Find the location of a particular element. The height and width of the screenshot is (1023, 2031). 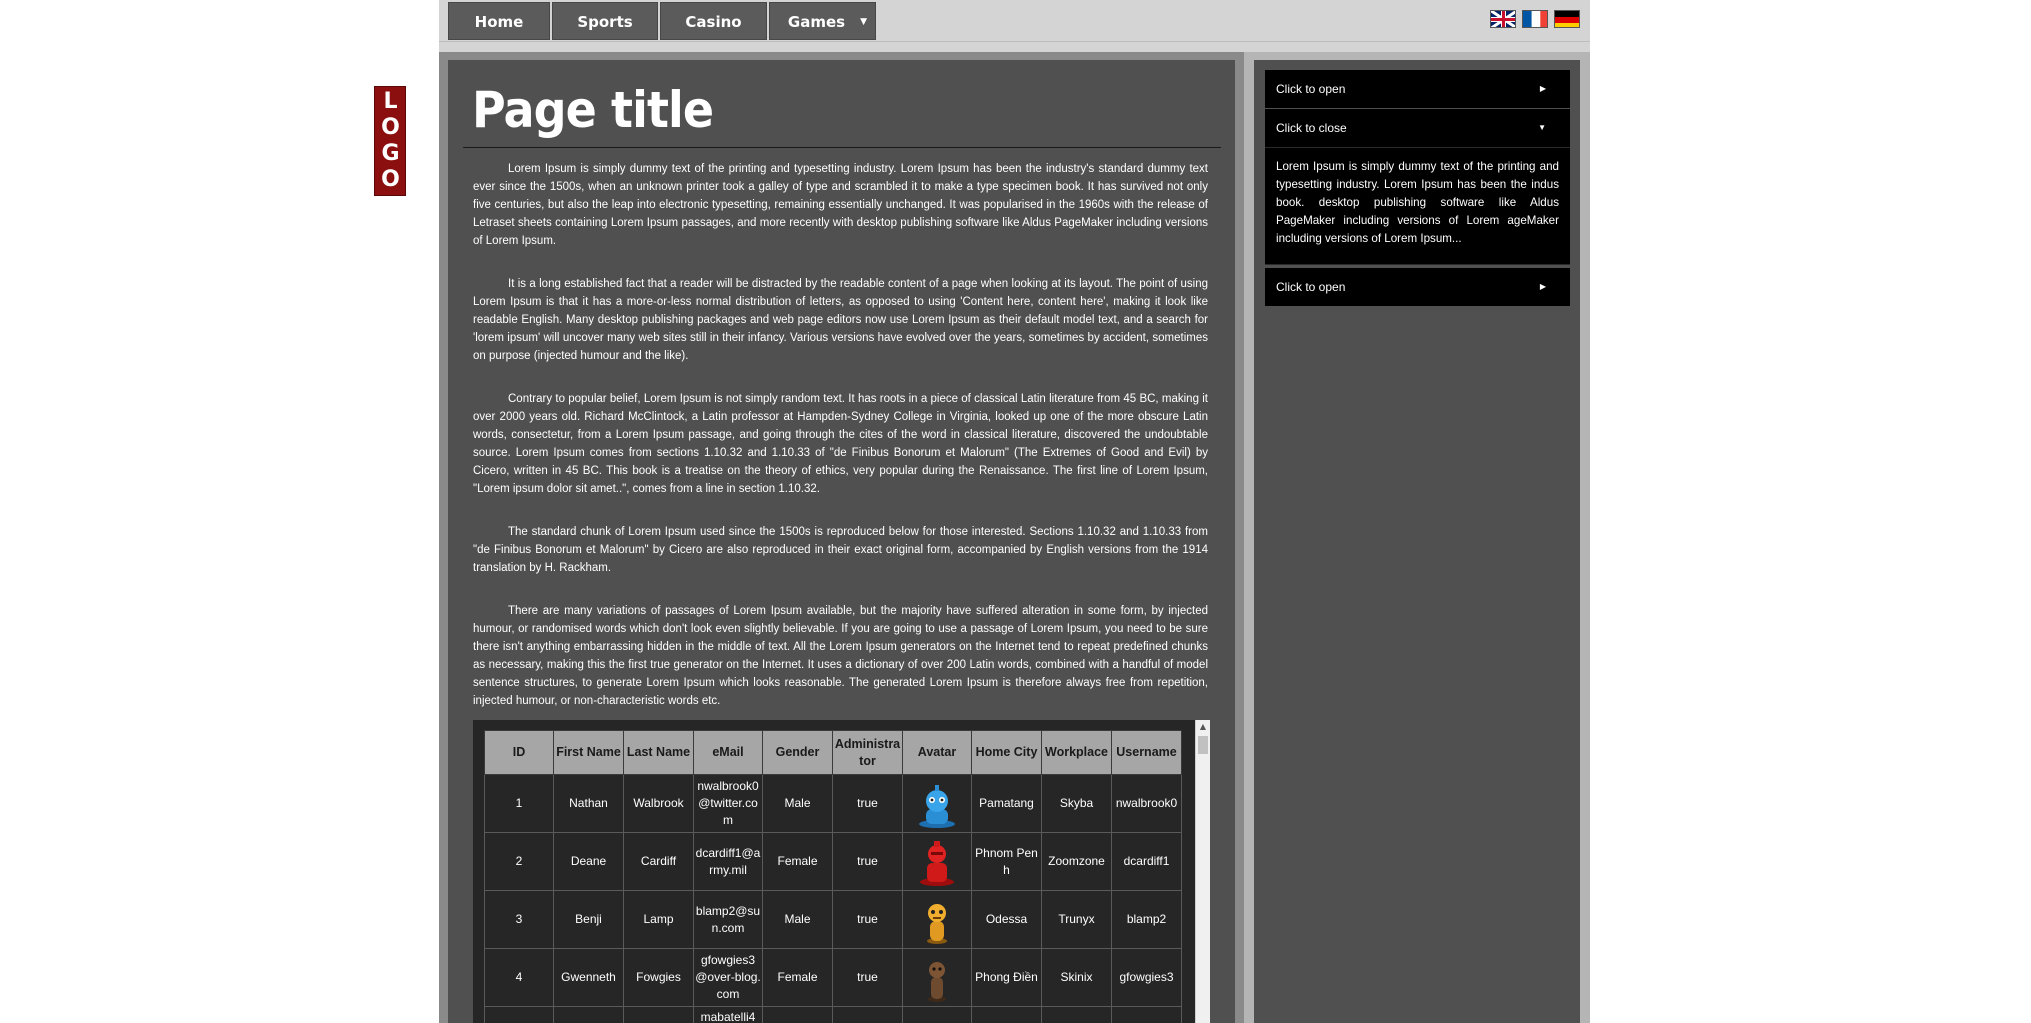

cell-username: gfowgies3 is located at coordinates (1146, 977).